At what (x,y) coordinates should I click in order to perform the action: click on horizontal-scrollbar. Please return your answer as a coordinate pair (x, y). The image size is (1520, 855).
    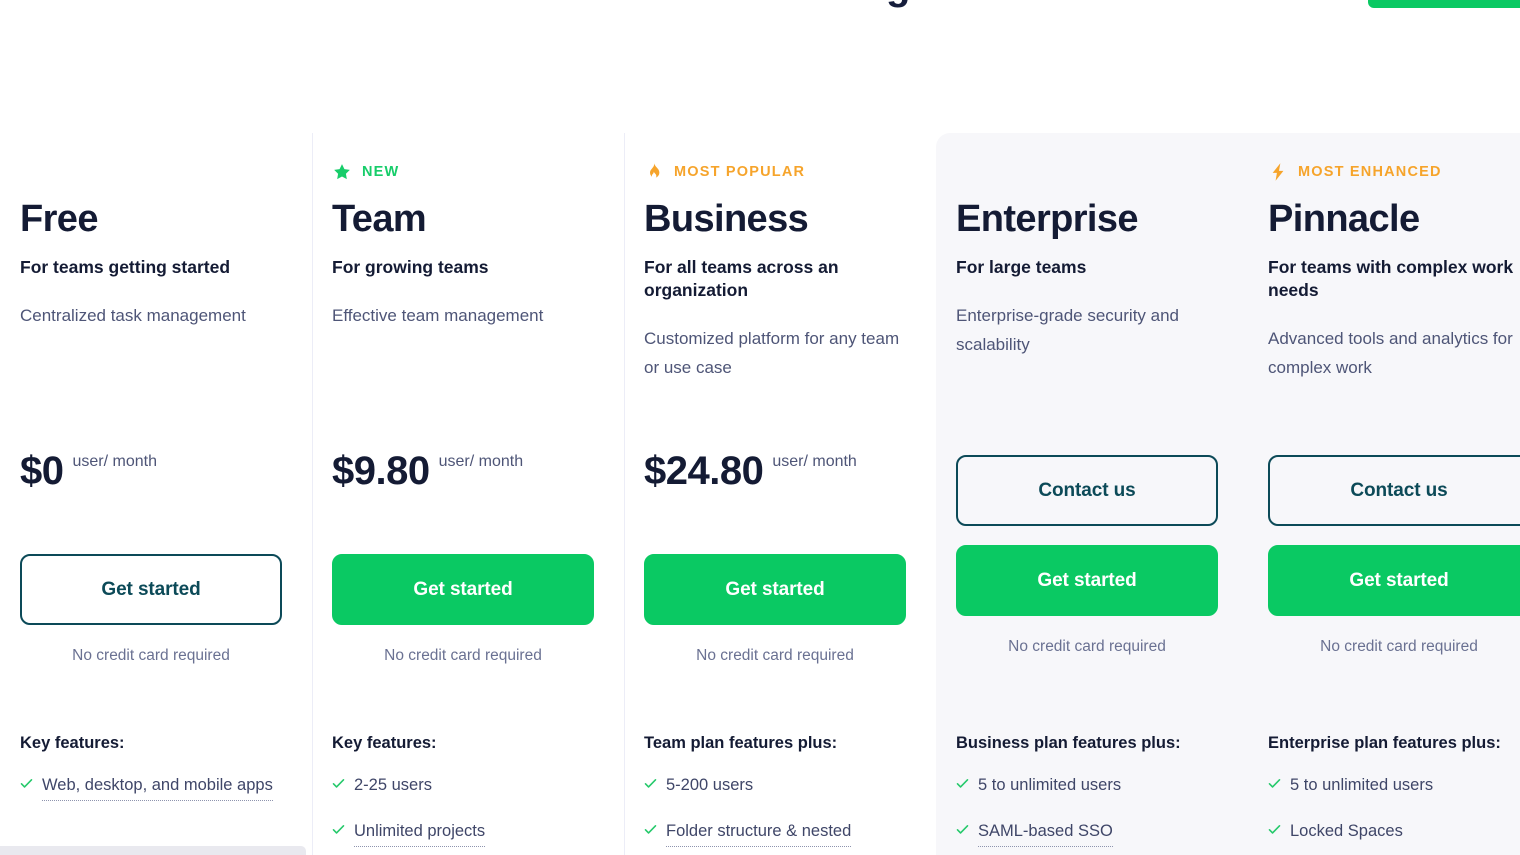
    Looking at the image, I should click on (153, 850).